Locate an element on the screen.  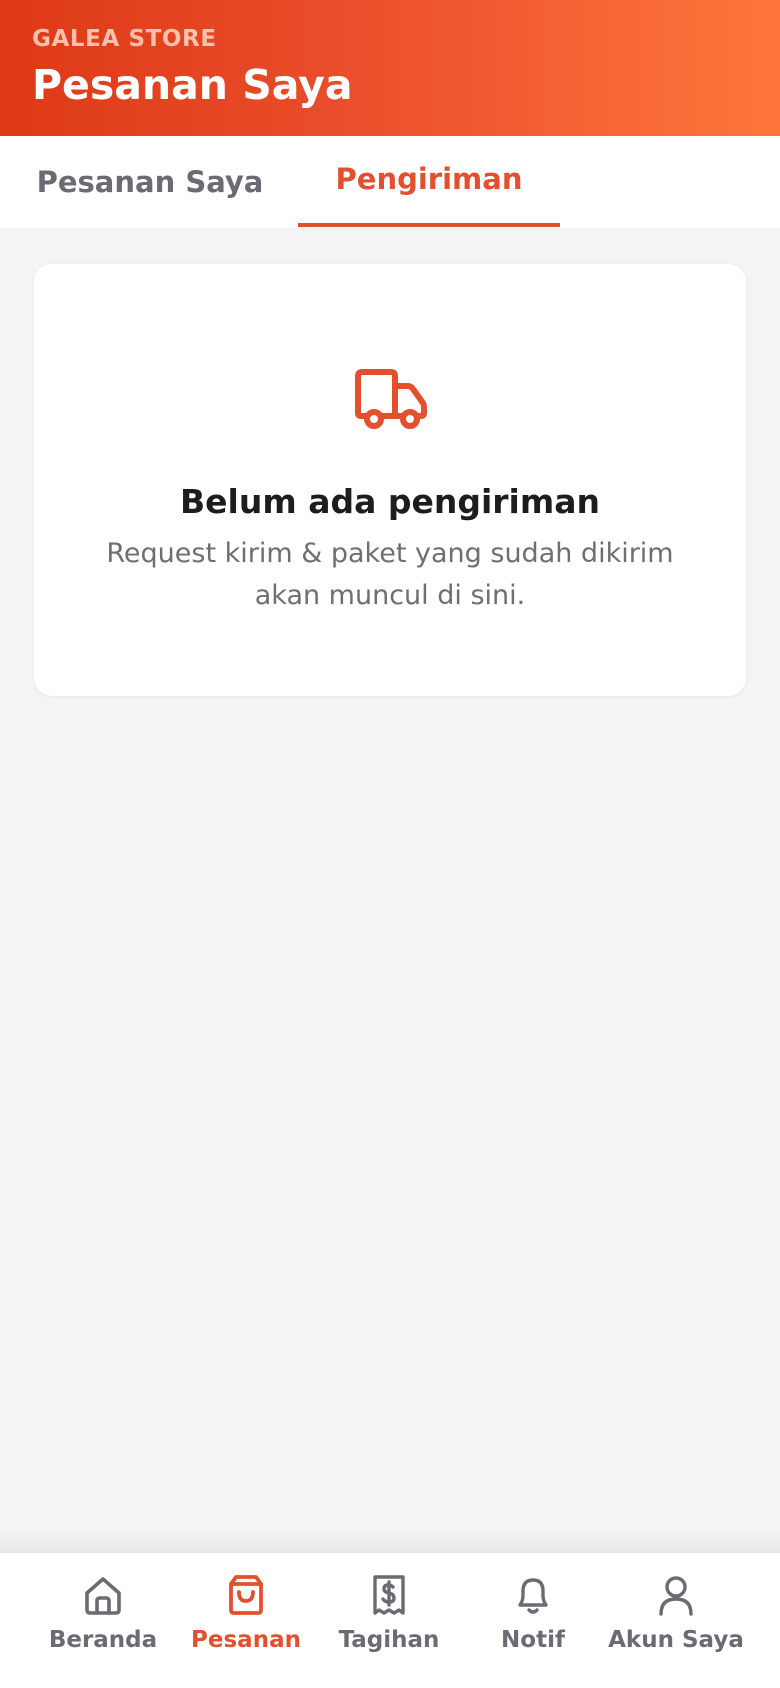
nav-label-tagihan: Tagihan is located at coordinates (389, 1640).